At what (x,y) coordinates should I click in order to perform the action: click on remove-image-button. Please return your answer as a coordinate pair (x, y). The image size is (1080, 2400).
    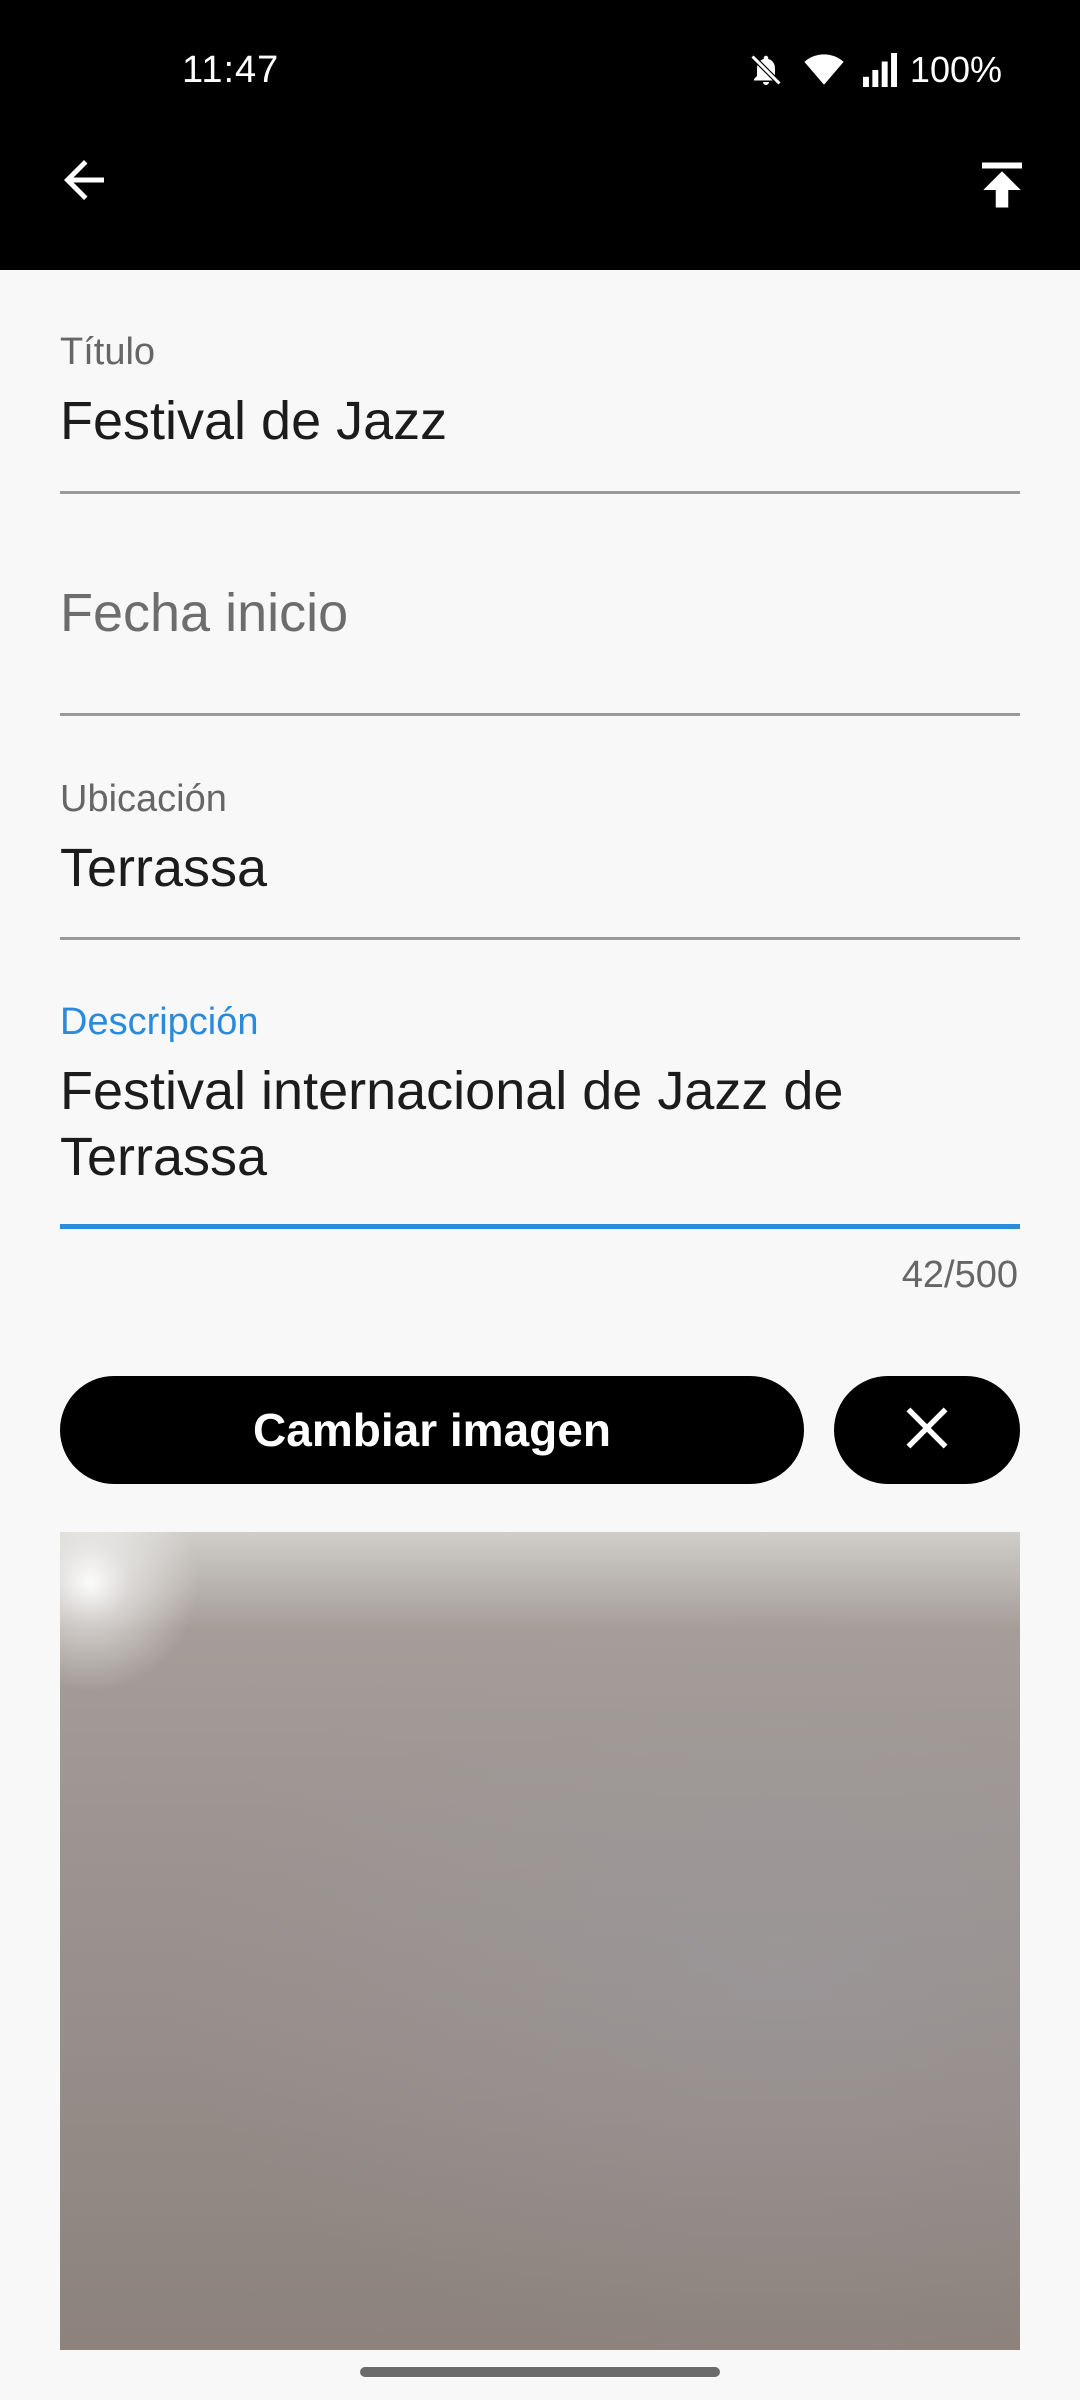
    Looking at the image, I should click on (927, 1430).